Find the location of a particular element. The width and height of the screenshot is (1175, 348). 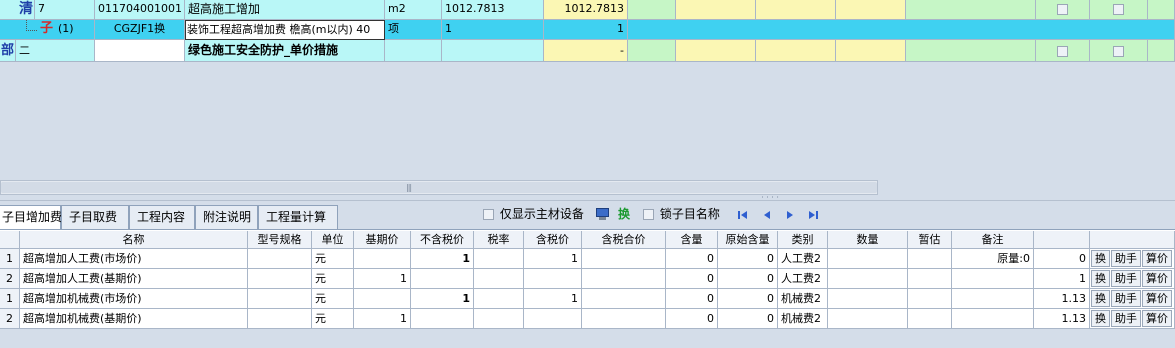

lock-name-checkbox is located at coordinates (648, 214).